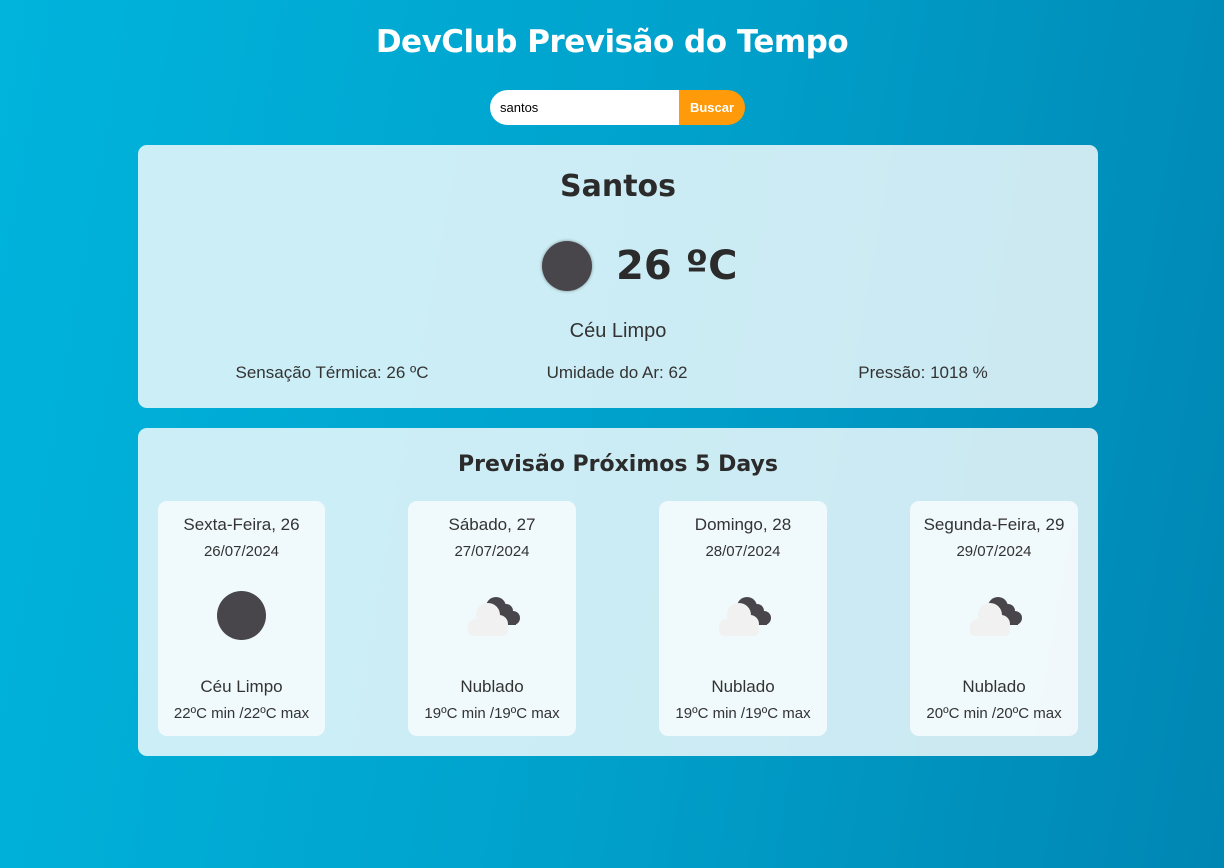 Image resolution: width=1224 pixels, height=868 pixels. I want to click on pressure: Pressão: 1018 %, so click(923, 372).